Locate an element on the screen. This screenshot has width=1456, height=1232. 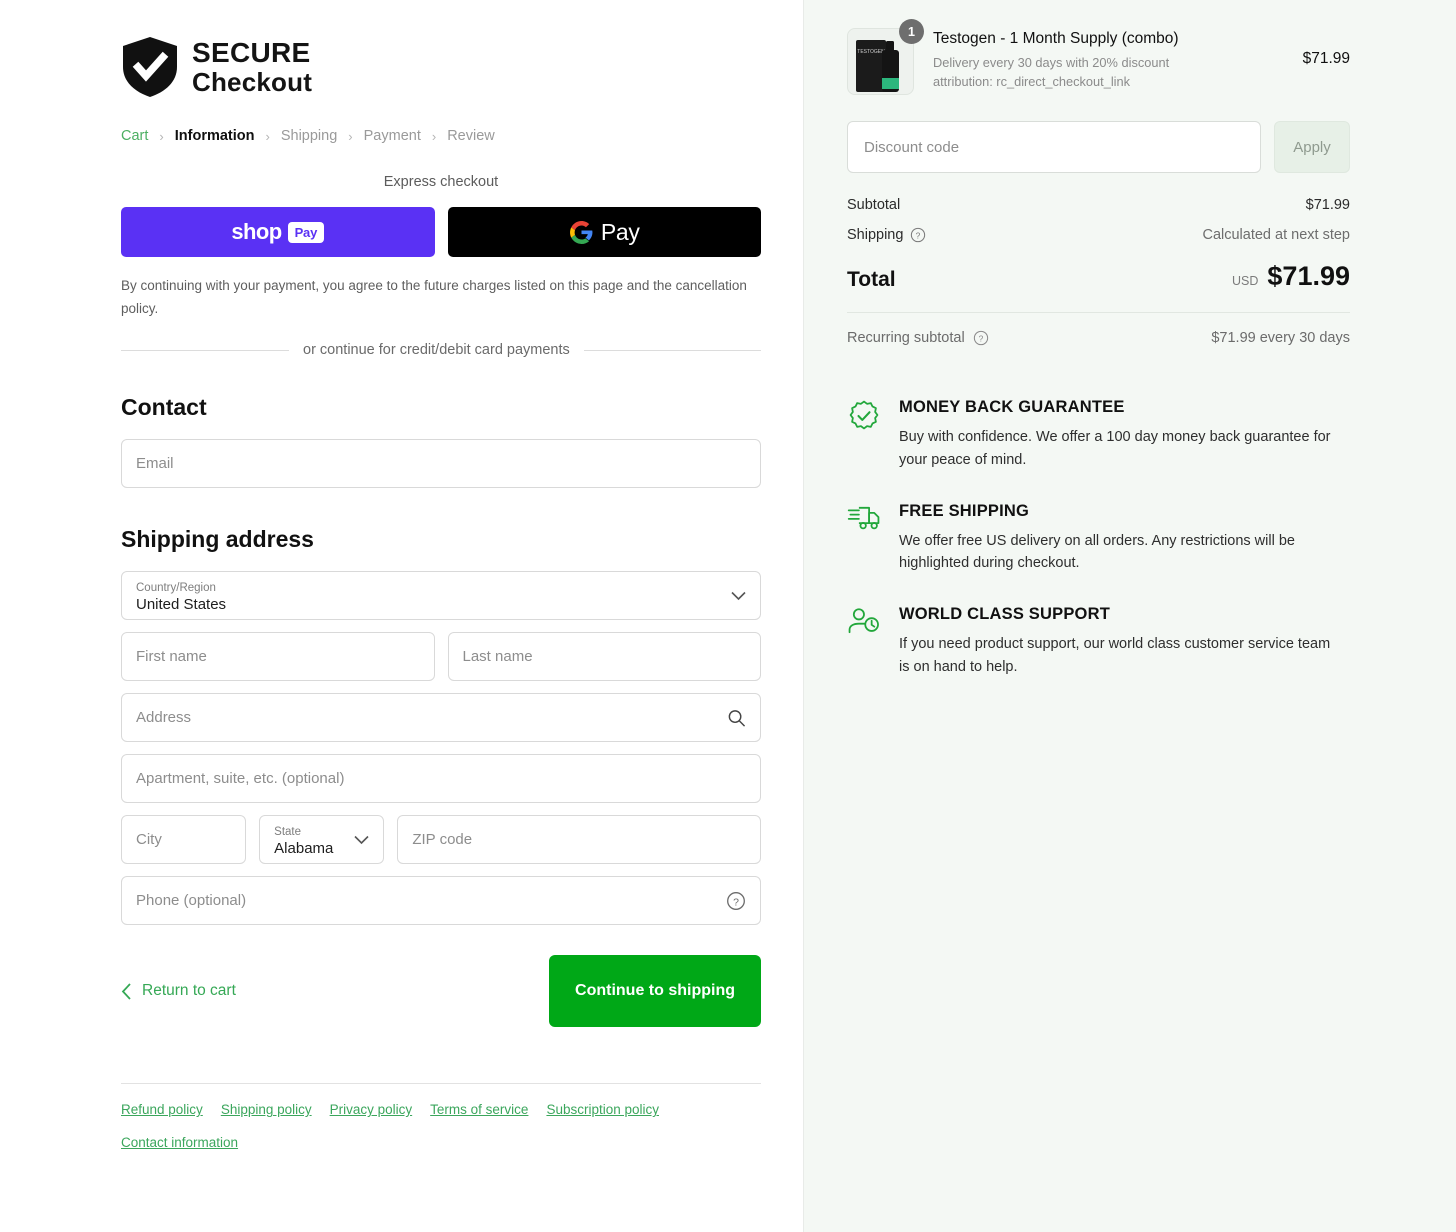
city-state-zip-row: City State Alabama ZIP code is located at coordinates (441, 845).